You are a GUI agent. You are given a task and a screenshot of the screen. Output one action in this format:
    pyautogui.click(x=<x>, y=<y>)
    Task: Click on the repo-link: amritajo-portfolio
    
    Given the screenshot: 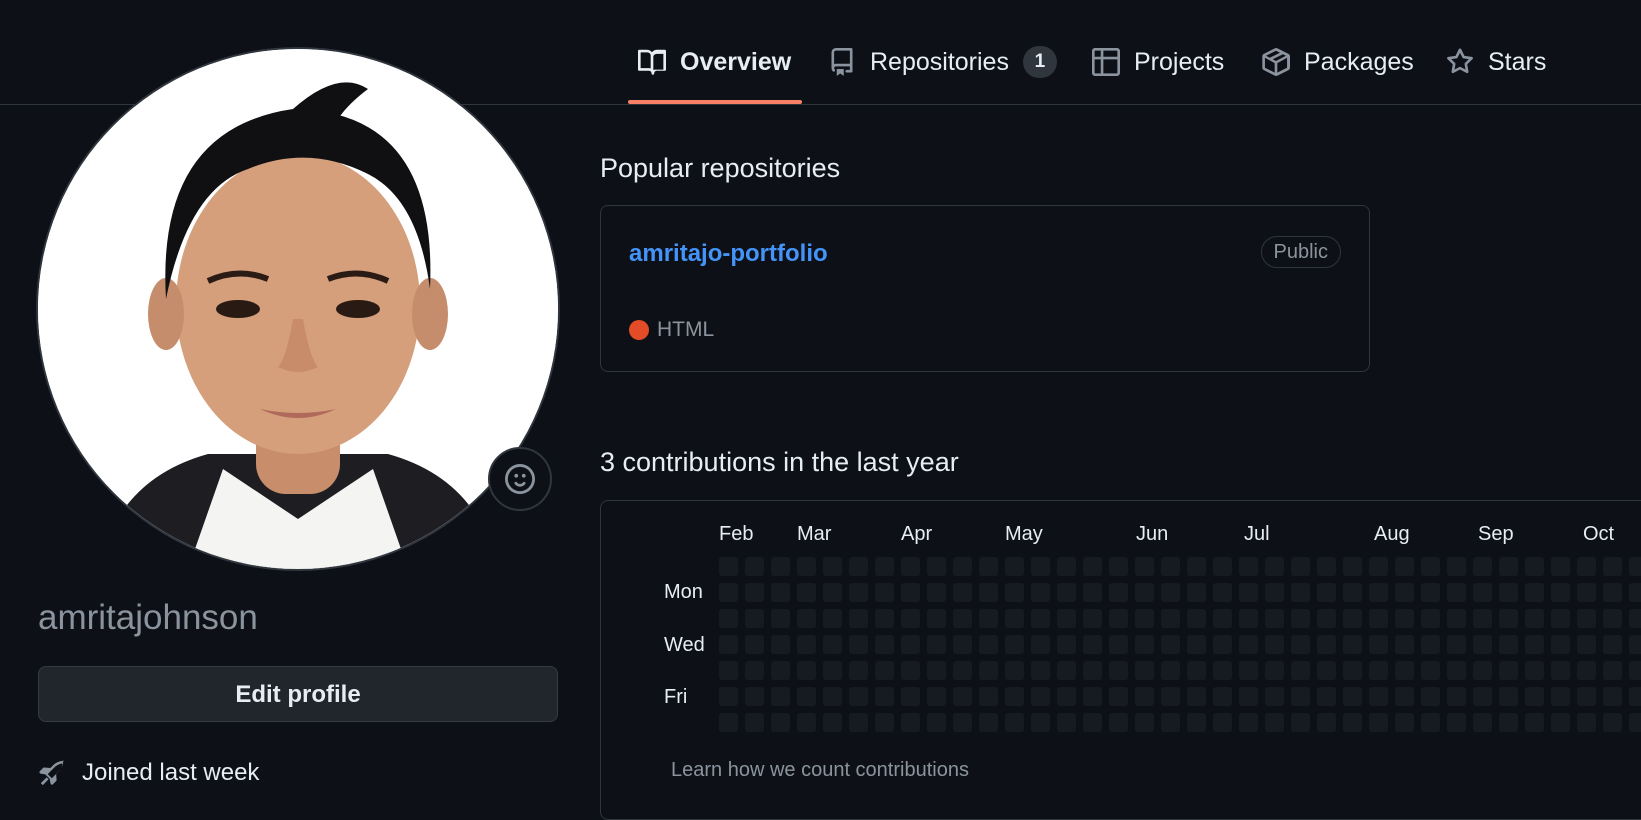 What is the action you would take?
    pyautogui.click(x=728, y=254)
    